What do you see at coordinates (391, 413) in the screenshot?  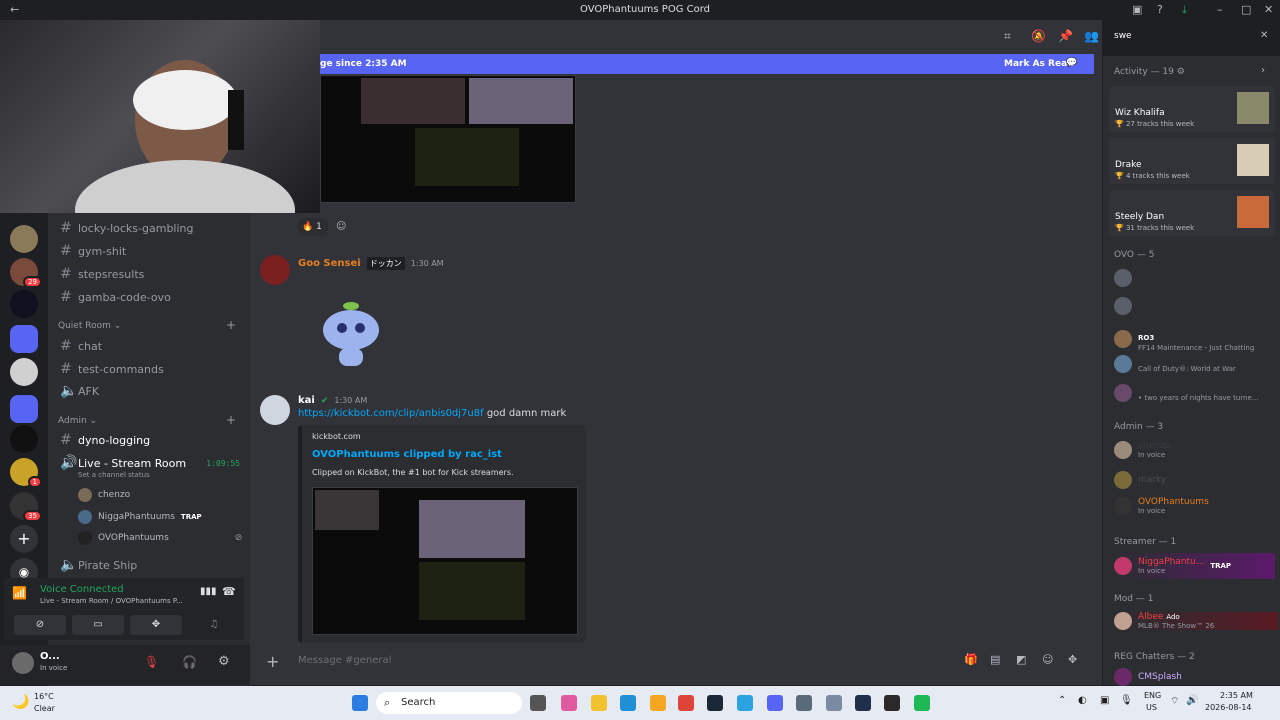 I see `message-link: https://kickbot.com/clip/anbis0dj7u8f` at bounding box center [391, 413].